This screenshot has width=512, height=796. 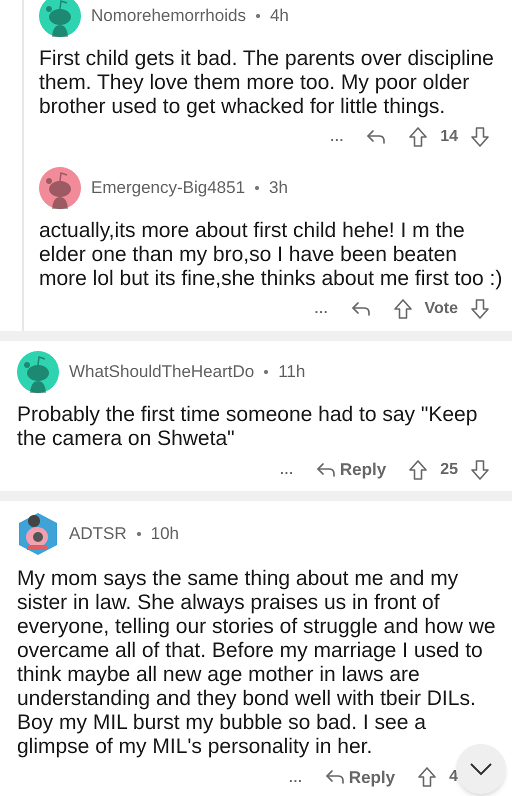 What do you see at coordinates (441, 309) in the screenshot?
I see `vote-score: Vote` at bounding box center [441, 309].